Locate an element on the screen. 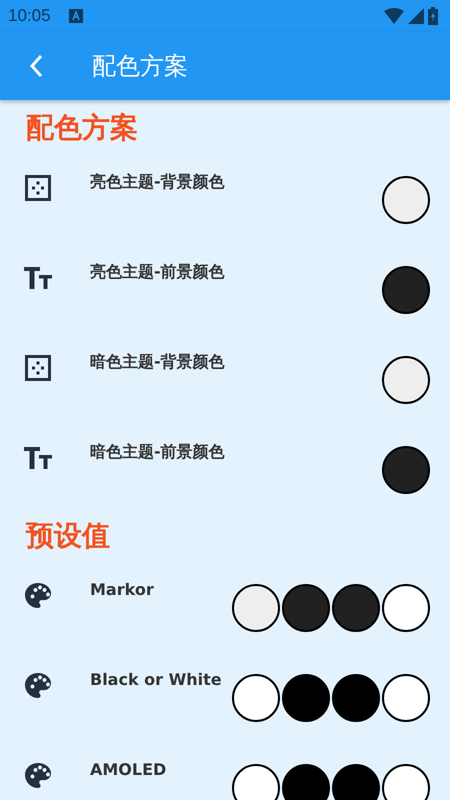 This screenshot has width=450, height=800. battery-icon is located at coordinates (433, 16).